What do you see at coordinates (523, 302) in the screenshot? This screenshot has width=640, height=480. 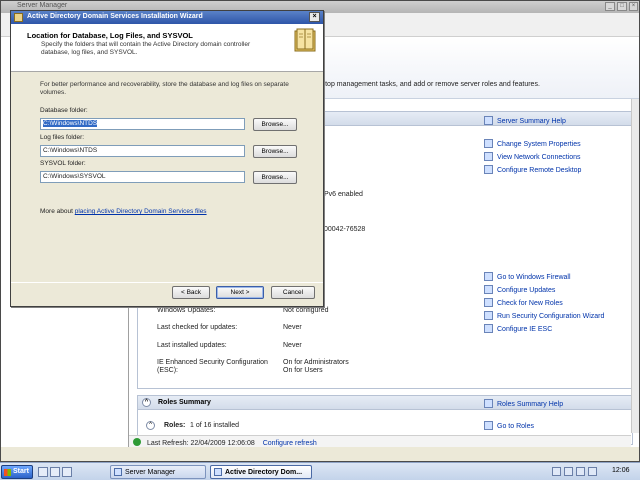 I see `check-for-new-roles-link: Check for New Roles` at bounding box center [523, 302].